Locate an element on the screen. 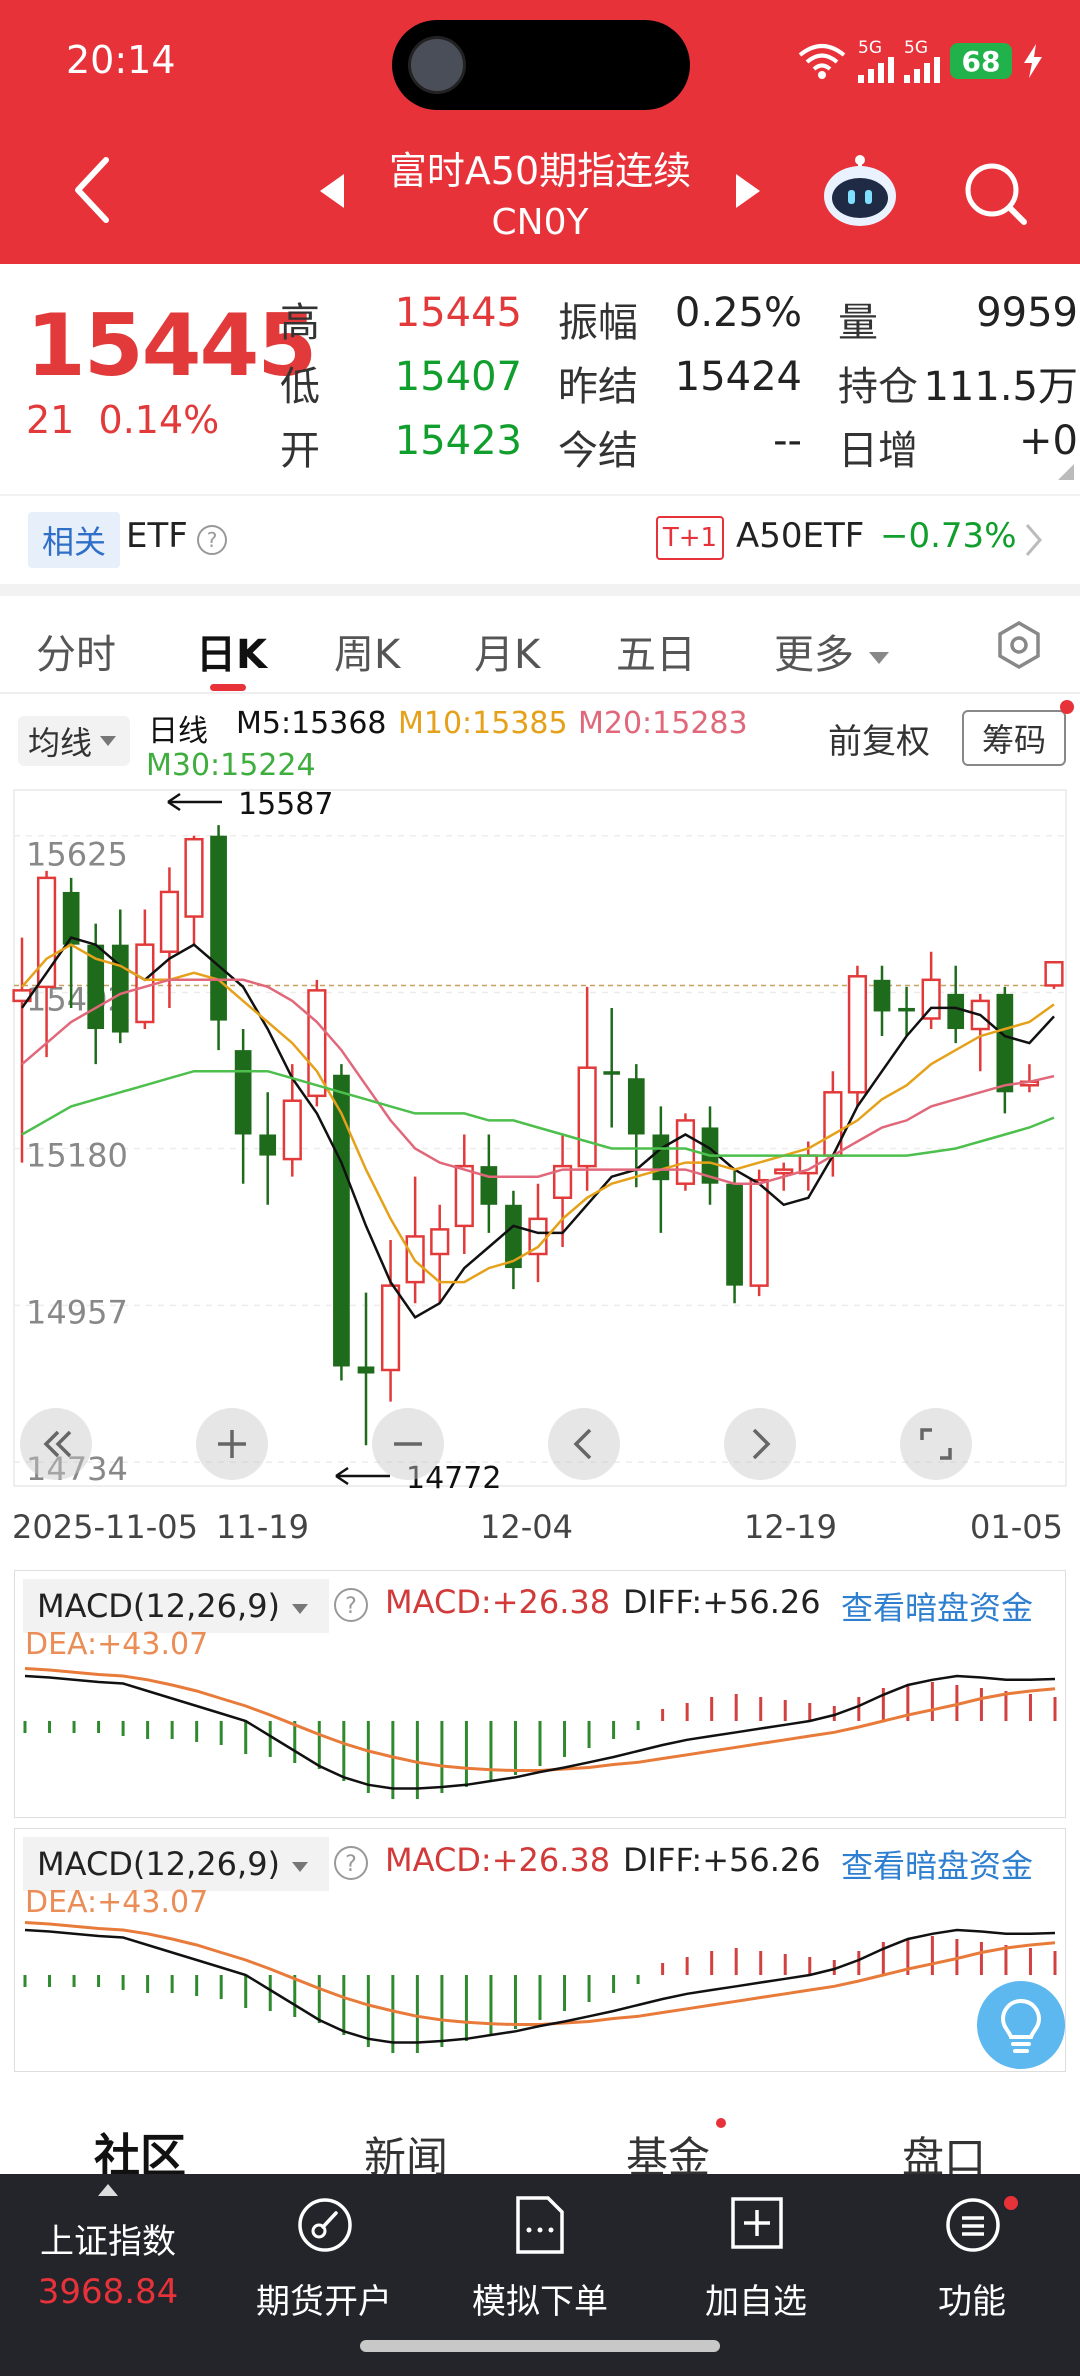 This screenshot has width=1080, height=2376. nav-label: 期货开户 is located at coordinates (324, 2302).